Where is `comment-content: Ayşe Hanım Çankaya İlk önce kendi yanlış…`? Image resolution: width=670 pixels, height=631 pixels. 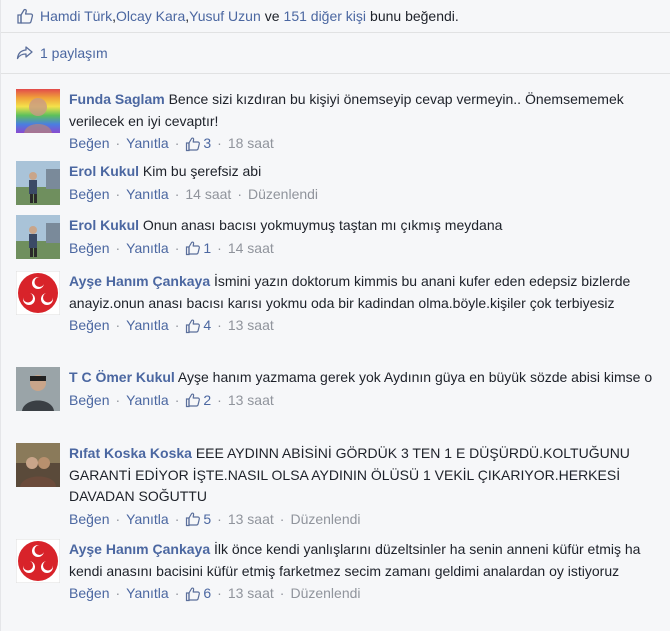
comment-content: Ayşe Hanım Çankaya İlk önce kendi yanlış… is located at coordinates (365, 560).